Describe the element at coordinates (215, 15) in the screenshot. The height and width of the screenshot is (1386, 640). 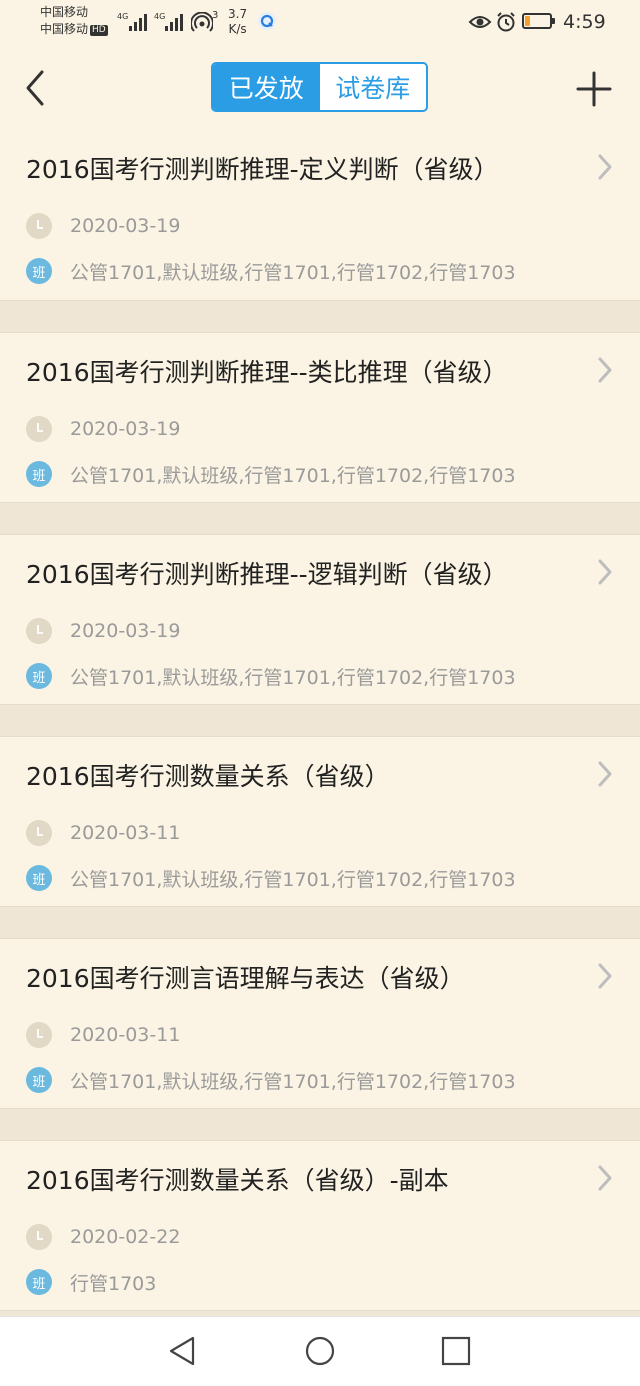
I see `hotspot-count: 3` at that location.